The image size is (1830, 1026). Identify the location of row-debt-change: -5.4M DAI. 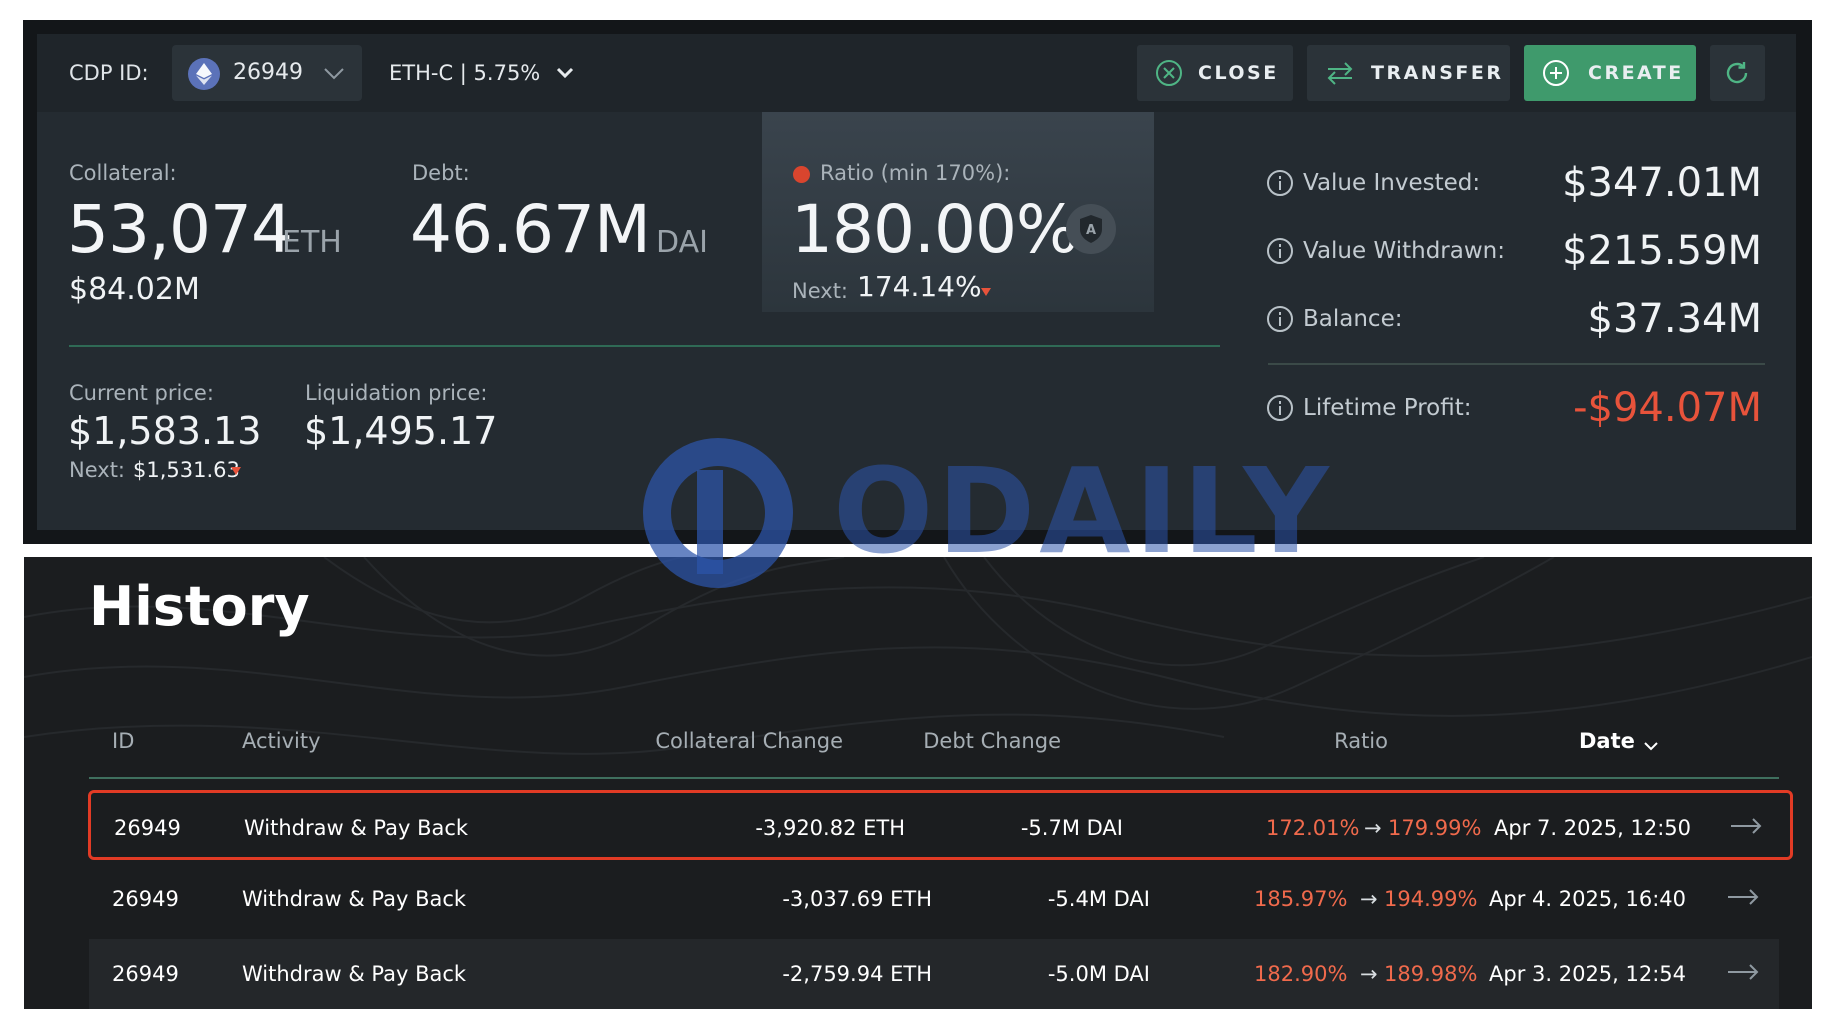
(1098, 899).